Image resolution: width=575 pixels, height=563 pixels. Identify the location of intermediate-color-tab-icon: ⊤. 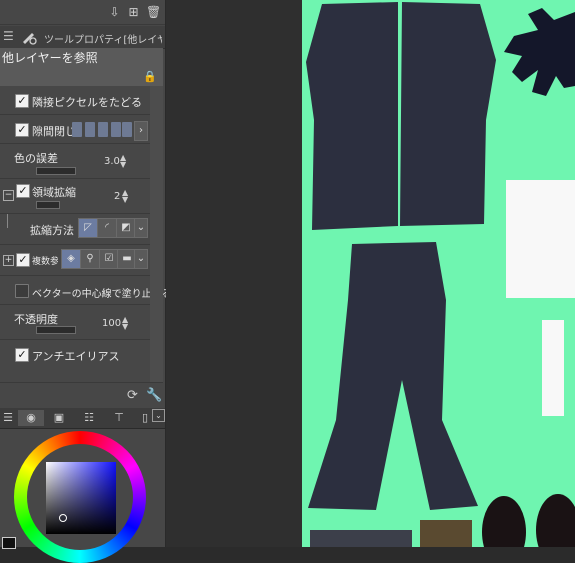
(119, 418).